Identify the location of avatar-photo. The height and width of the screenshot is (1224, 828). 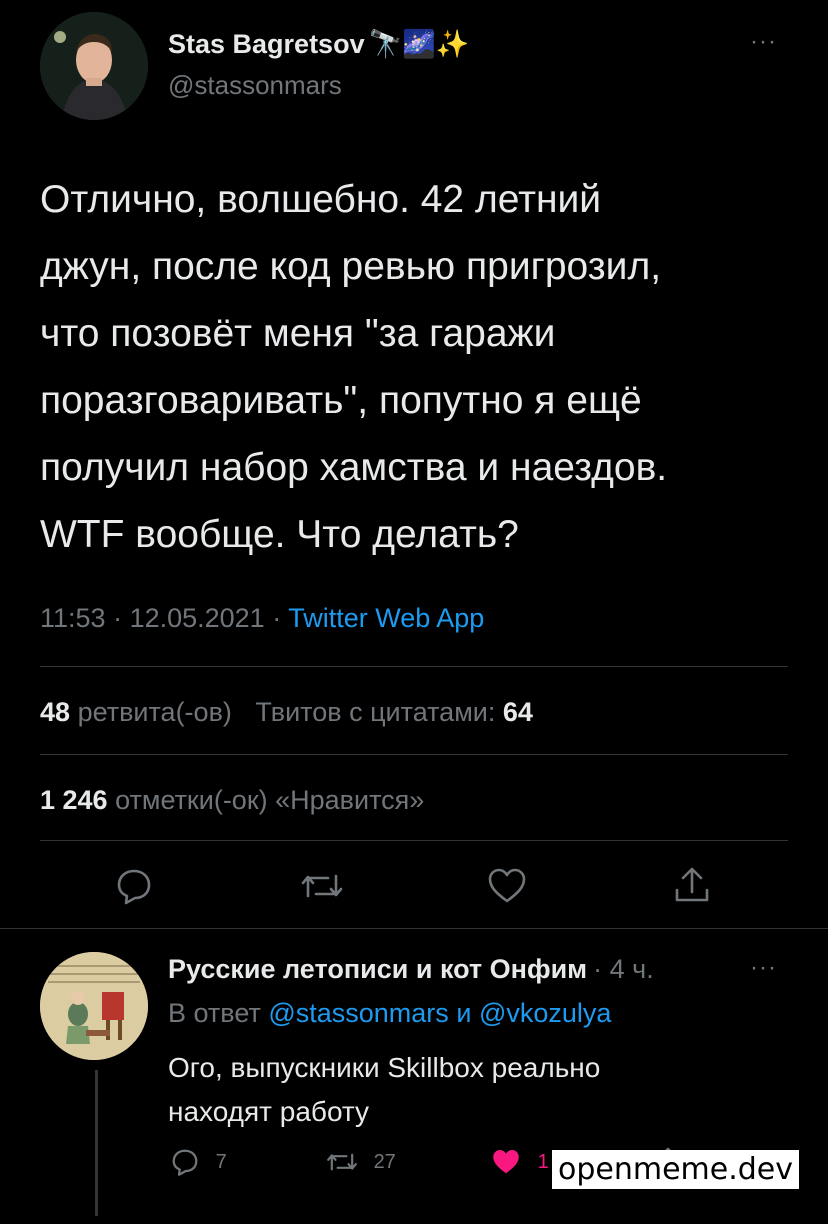
(94, 66).